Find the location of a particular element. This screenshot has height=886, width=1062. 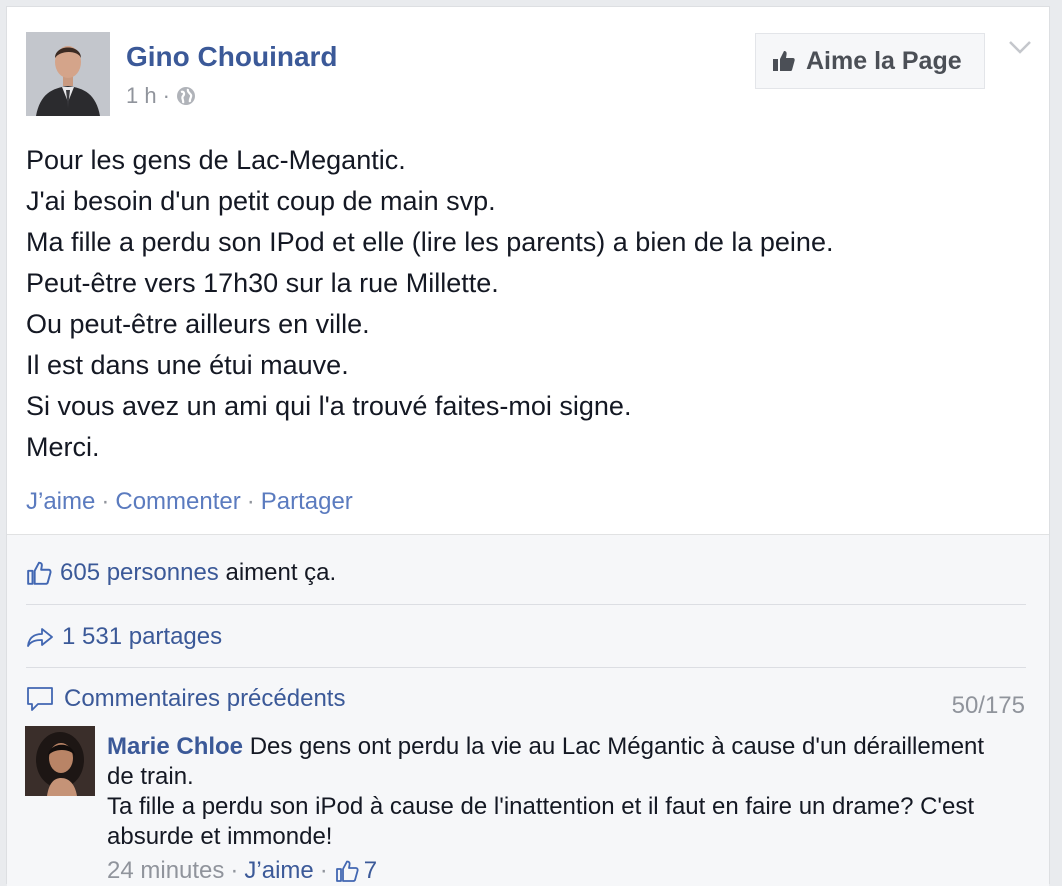

post-line: J'ai besoin d'un petit coup de main svp. is located at coordinates (261, 201).